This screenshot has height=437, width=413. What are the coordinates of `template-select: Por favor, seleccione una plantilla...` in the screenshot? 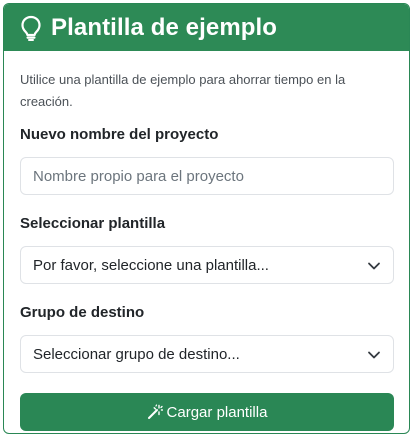 It's located at (207, 265).